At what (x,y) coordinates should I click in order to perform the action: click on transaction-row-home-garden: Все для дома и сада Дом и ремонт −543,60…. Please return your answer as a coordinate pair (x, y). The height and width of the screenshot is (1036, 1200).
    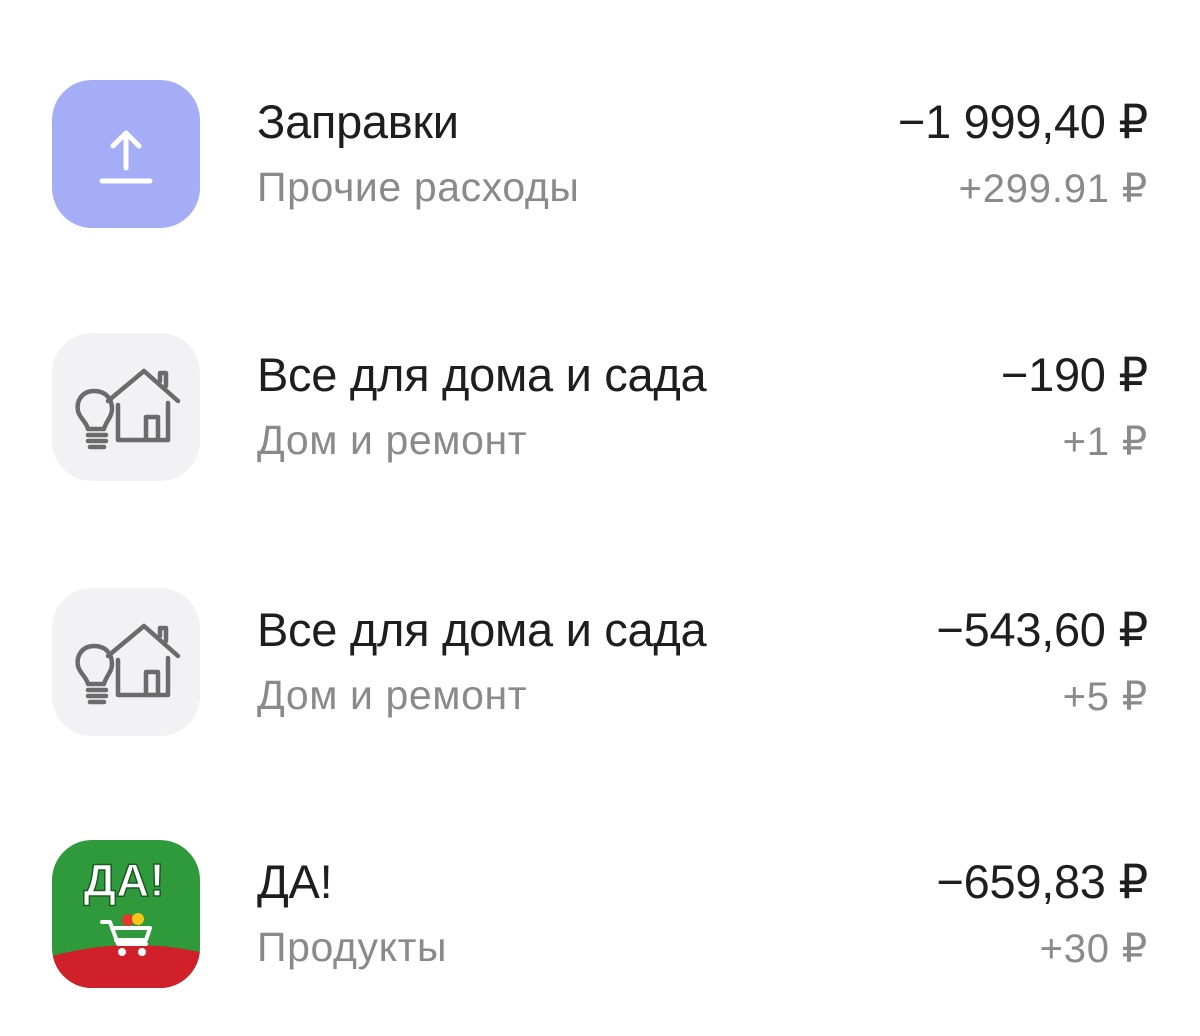
    Looking at the image, I should click on (600, 663).